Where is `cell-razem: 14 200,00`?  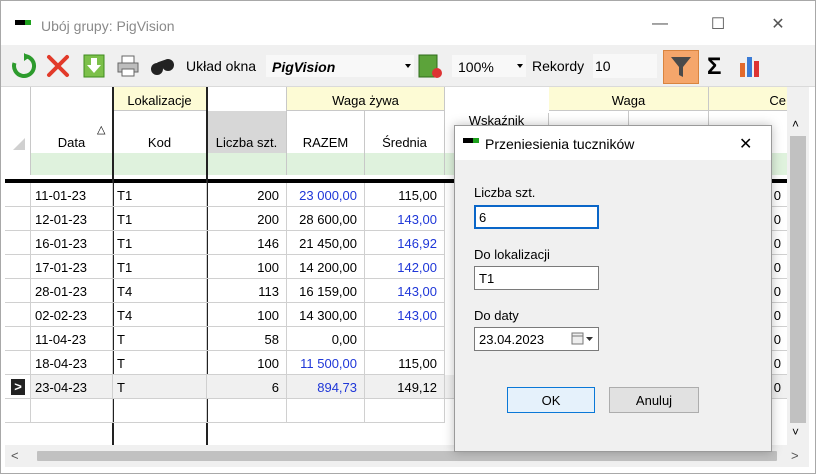 cell-razem: 14 200,00 is located at coordinates (326, 267).